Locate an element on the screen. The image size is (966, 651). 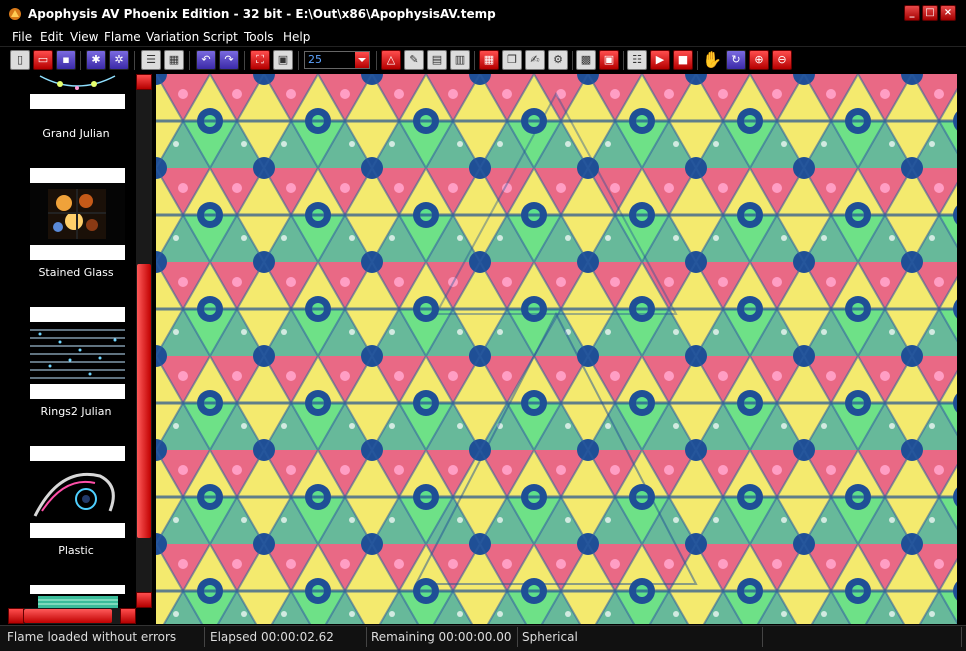
undo-icon: ↶ is located at coordinates (206, 59).